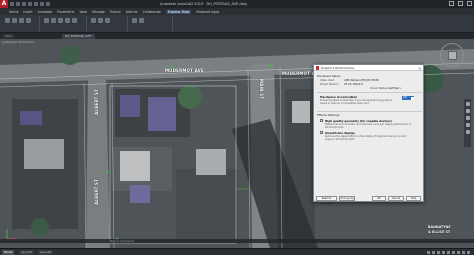 The image size is (474, 255). Describe the element at coordinates (12, 3) in the screenshot. I see `new-file-icon` at that location.